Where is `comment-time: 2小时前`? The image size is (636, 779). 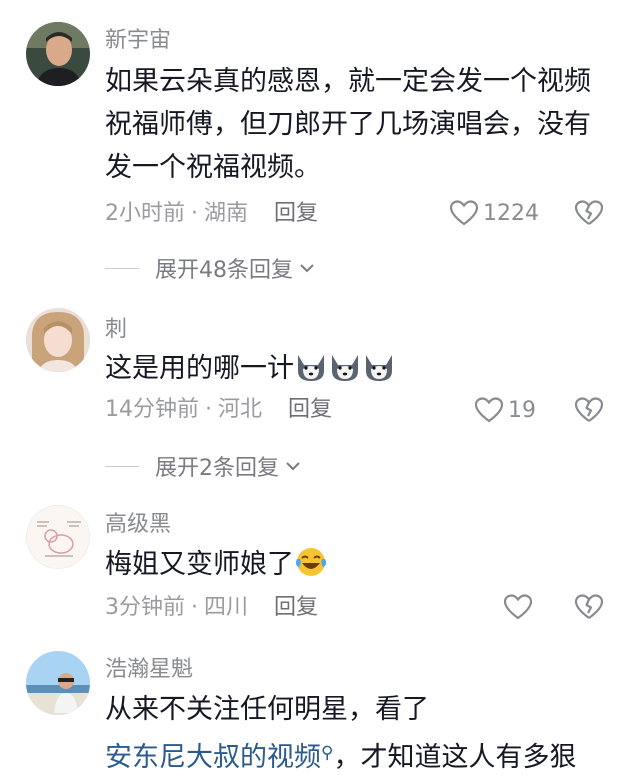
comment-time: 2小时前 is located at coordinates (145, 213).